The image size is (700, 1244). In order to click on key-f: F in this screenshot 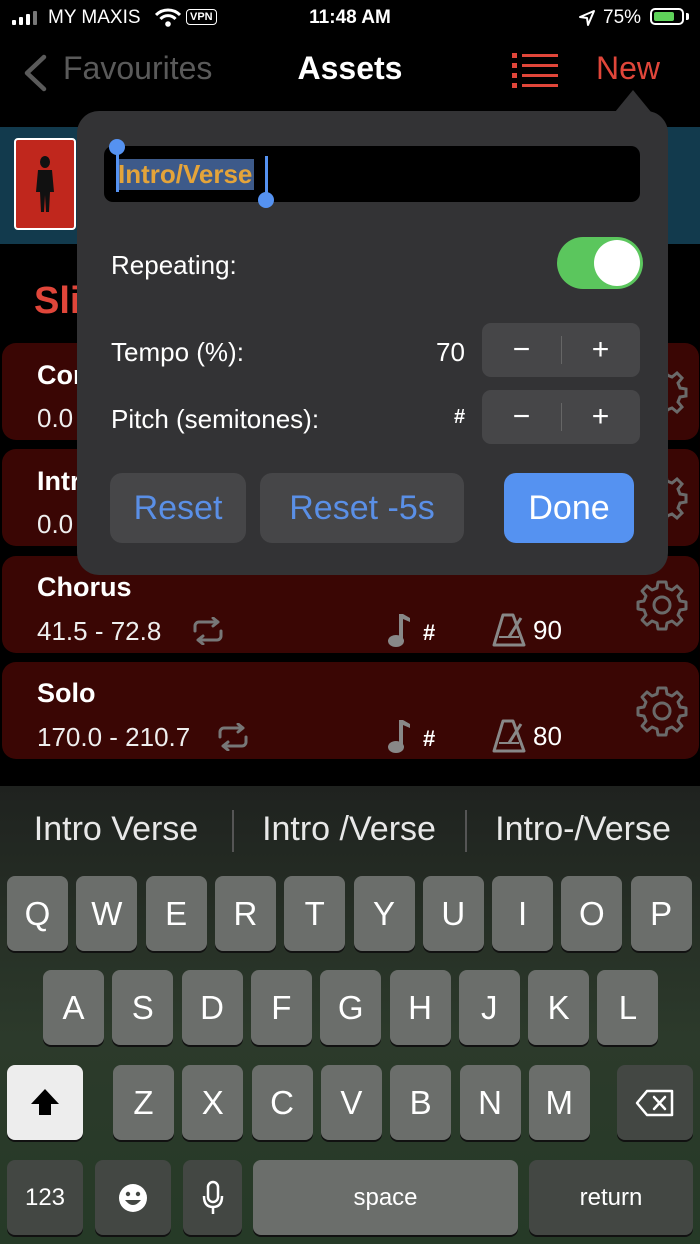, I will do `click(281, 1007)`.